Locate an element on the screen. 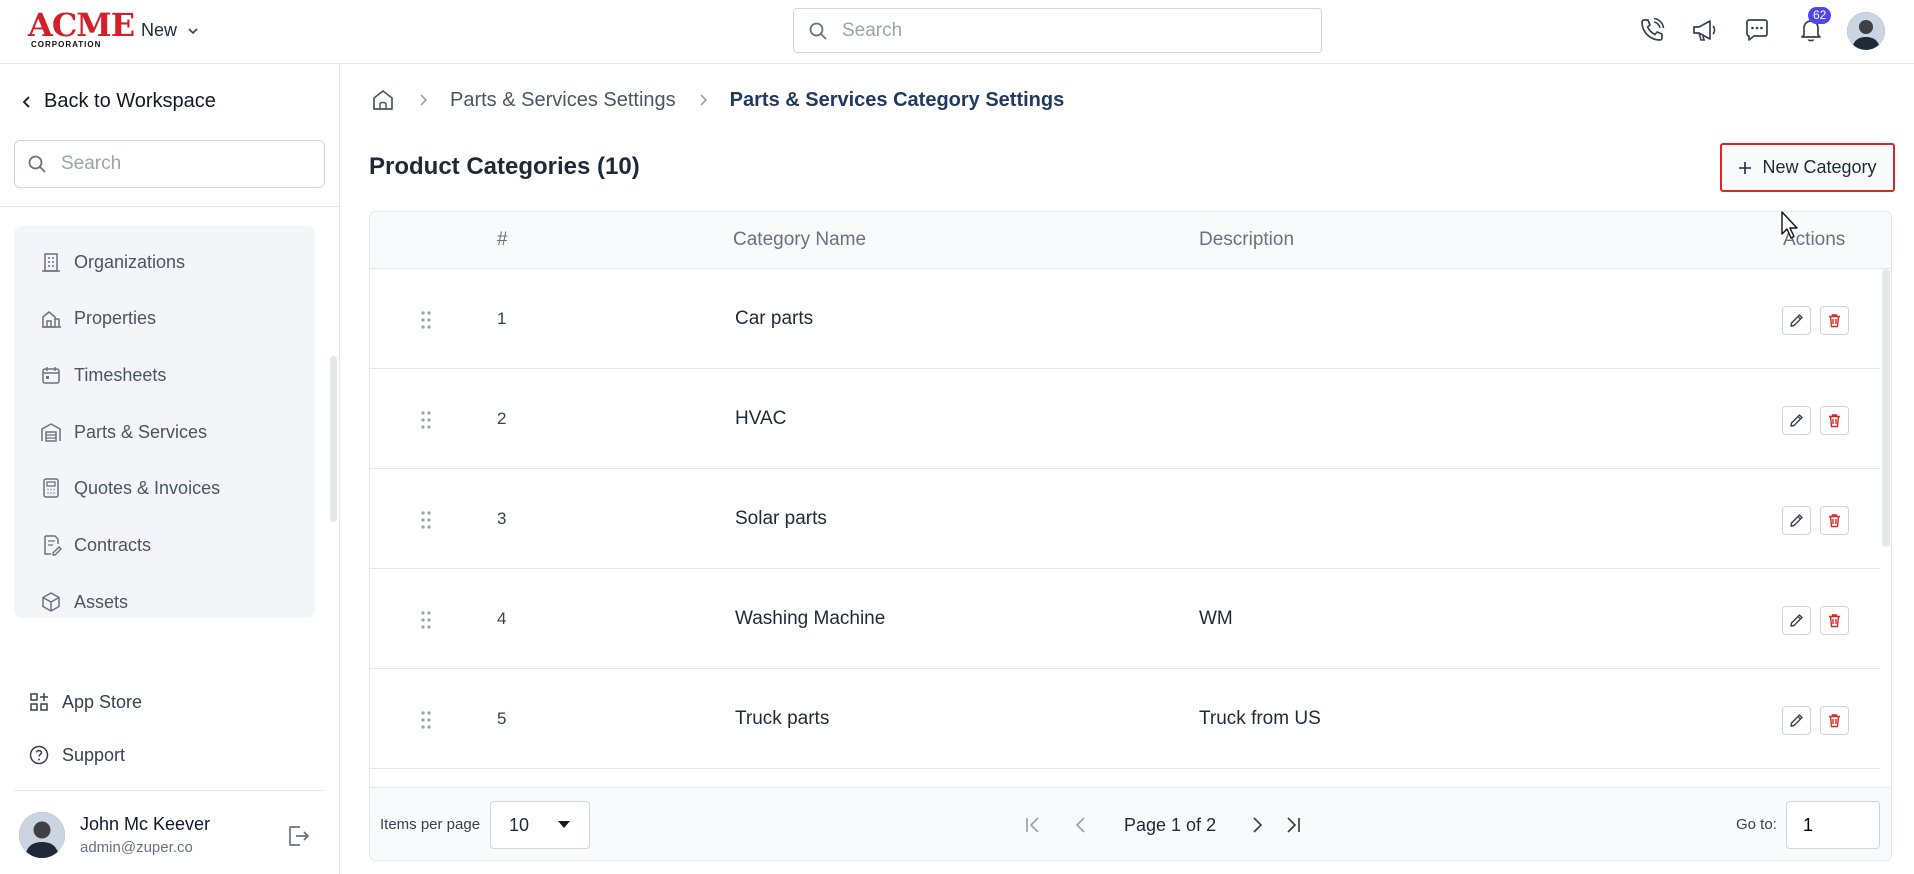 The height and width of the screenshot is (874, 1914). category-name: Solar parts is located at coordinates (781, 518).